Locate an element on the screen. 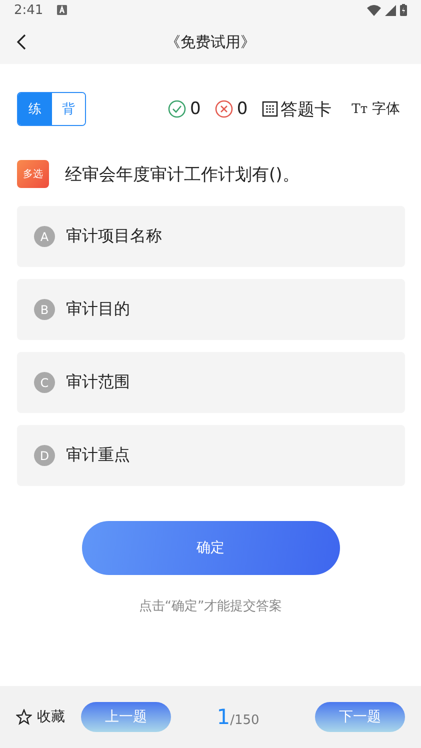 The image size is (421, 748). answer-option: B 审计目的 is located at coordinates (211, 309).